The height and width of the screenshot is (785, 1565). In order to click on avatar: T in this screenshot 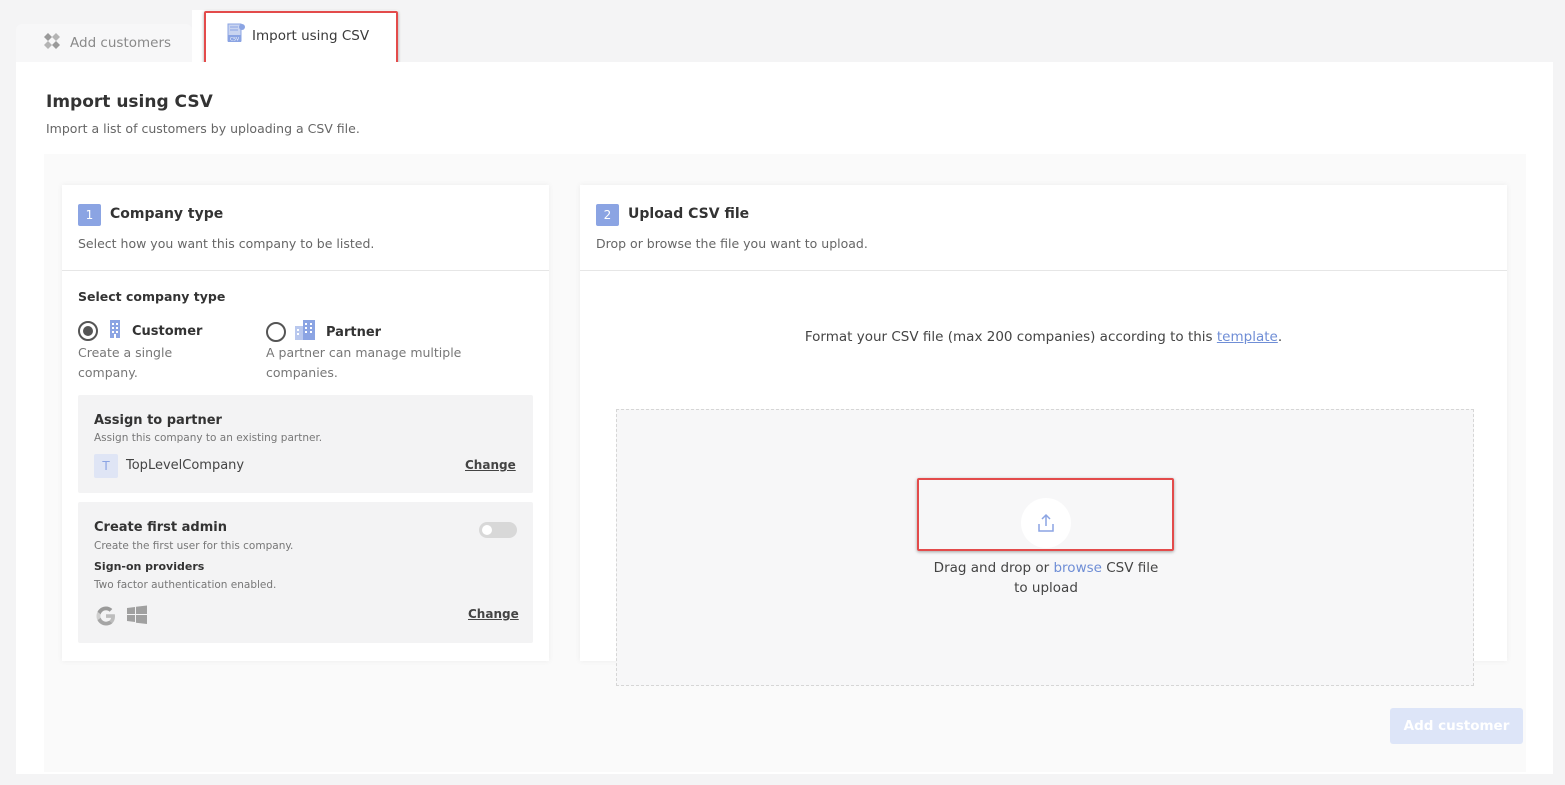, I will do `click(106, 466)`.